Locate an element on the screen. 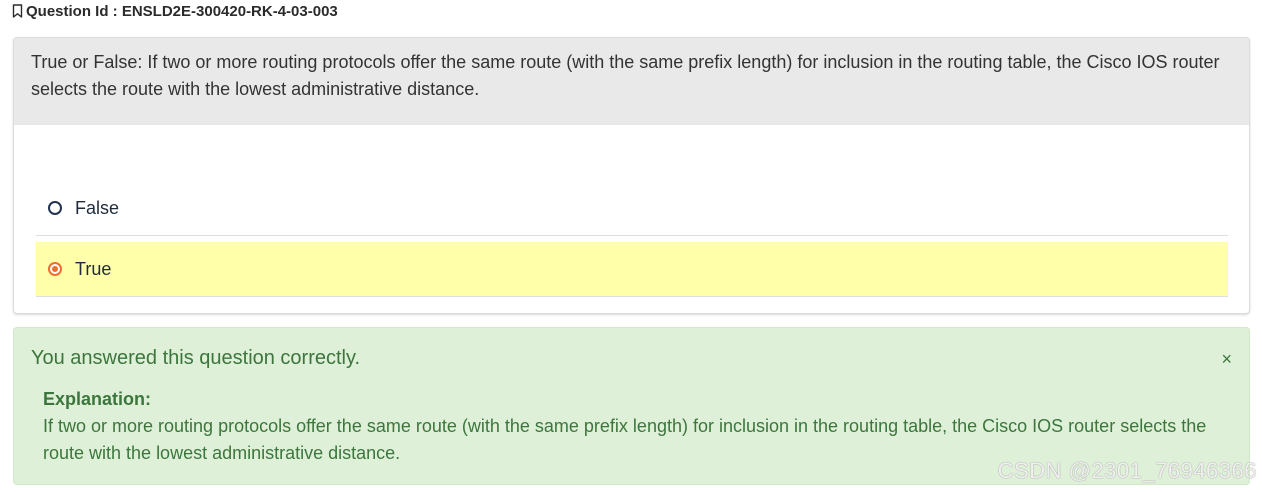 The image size is (1262, 492). option-true: True is located at coordinates (632, 269).